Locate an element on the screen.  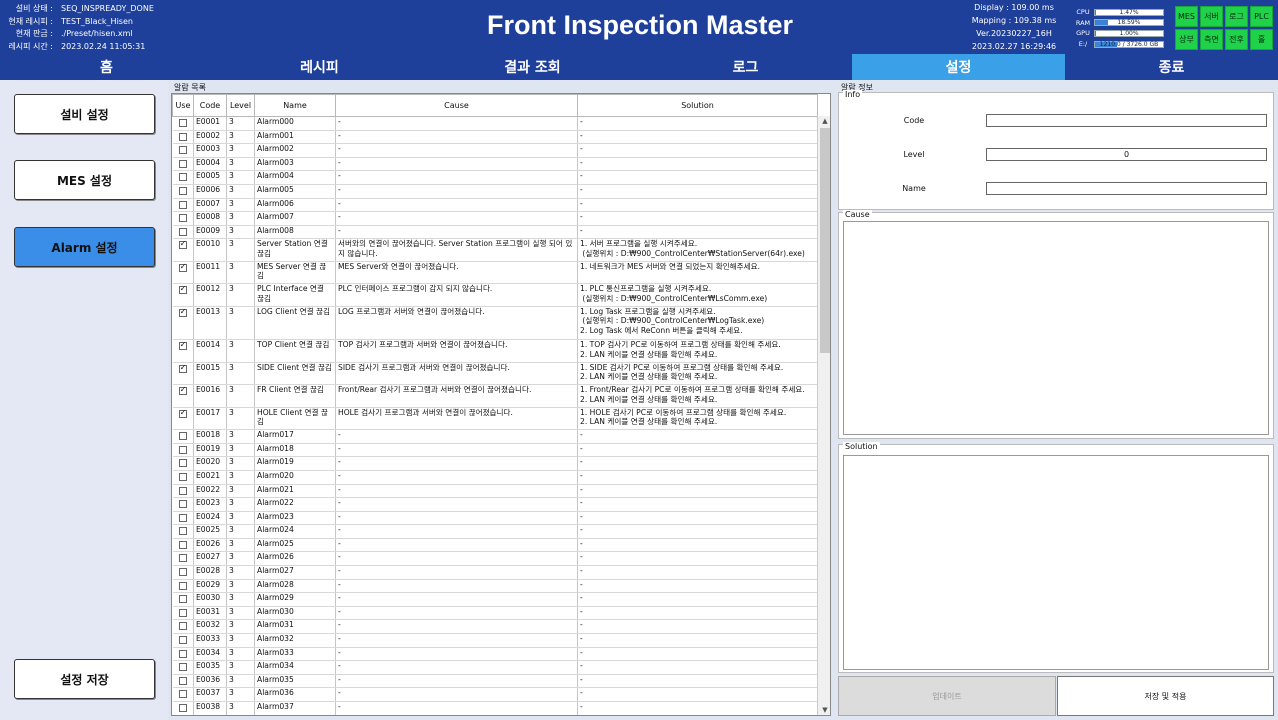
table-row: E0031 3 Alarm030- - is located at coordinates (495, 613).